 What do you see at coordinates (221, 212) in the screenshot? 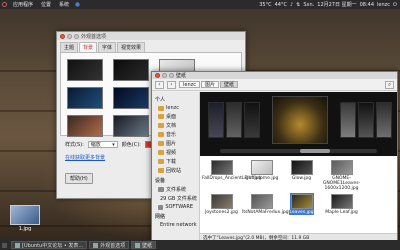
I see `file-name: Joystones2.jpg` at bounding box center [221, 212].